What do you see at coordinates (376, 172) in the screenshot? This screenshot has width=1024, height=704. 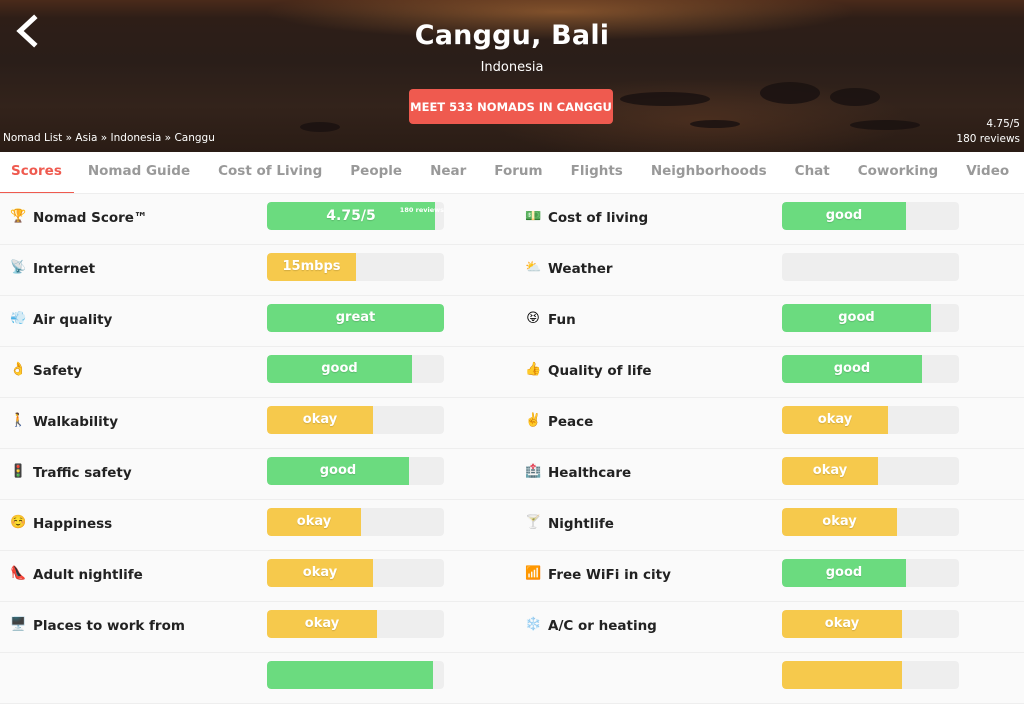 I see `tab-people: People` at bounding box center [376, 172].